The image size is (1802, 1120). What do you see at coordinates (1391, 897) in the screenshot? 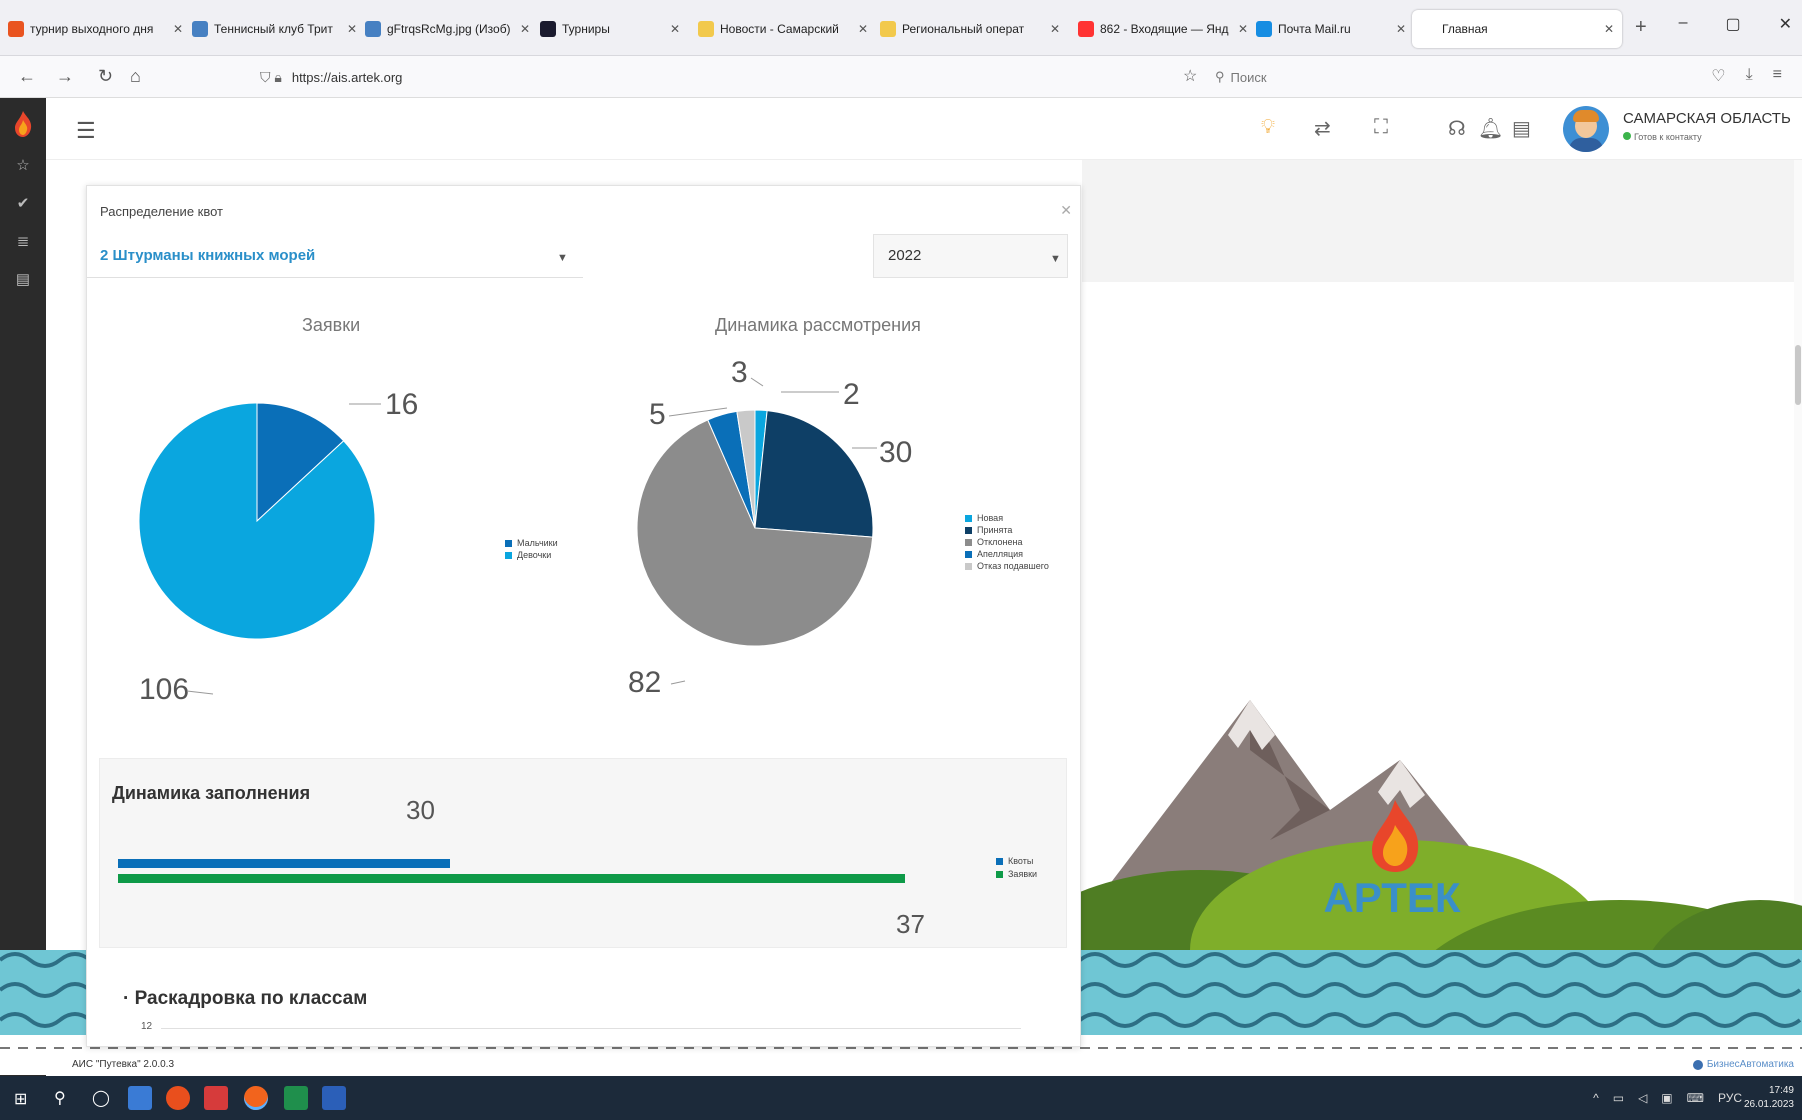
I see `artek-logo-text: АРТЕК` at bounding box center [1391, 897].